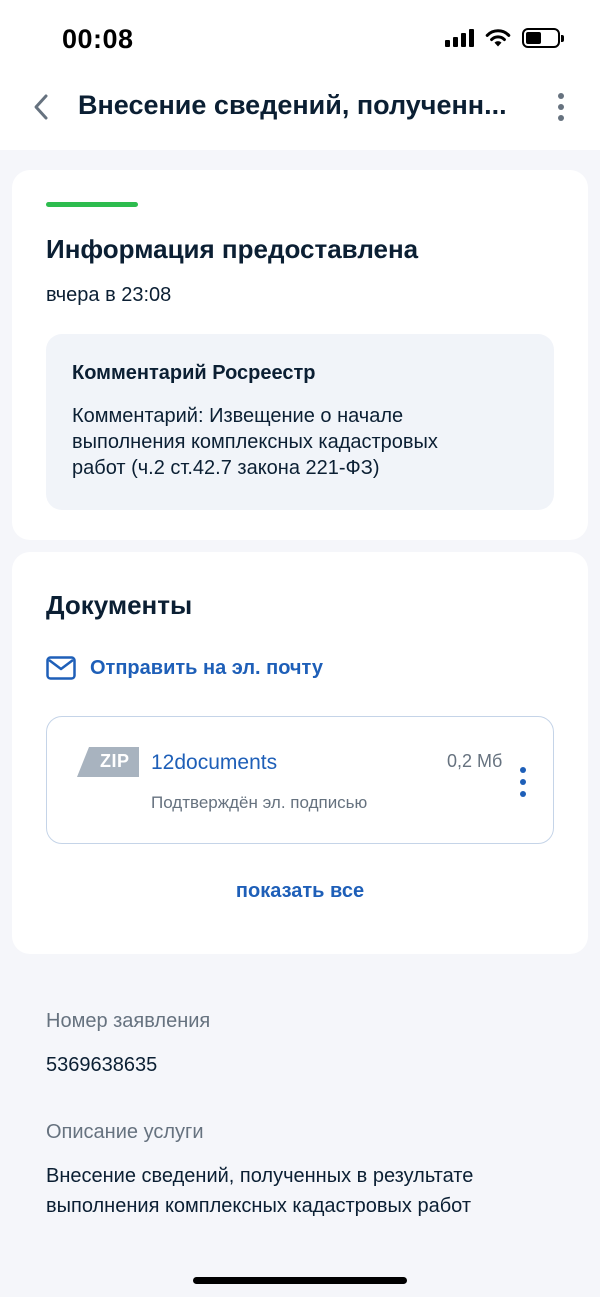 The width and height of the screenshot is (600, 1297). What do you see at coordinates (300, 40) in the screenshot?
I see `status-bar: 00:08` at bounding box center [300, 40].